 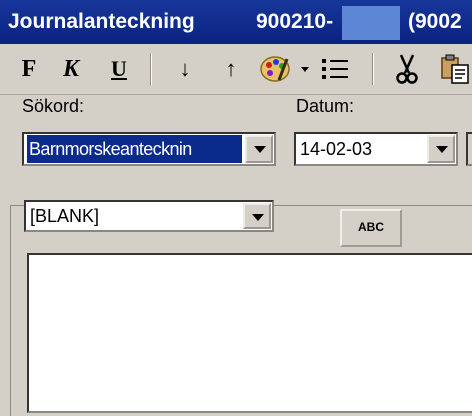 I want to click on partial-field, so click(x=469, y=149).